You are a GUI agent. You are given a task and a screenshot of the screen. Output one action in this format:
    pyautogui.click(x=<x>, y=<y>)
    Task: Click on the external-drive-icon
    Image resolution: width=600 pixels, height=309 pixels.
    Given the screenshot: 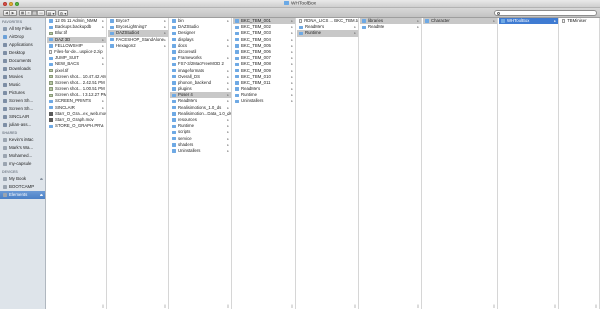 What is the action you would take?
    pyautogui.click(x=5, y=179)
    